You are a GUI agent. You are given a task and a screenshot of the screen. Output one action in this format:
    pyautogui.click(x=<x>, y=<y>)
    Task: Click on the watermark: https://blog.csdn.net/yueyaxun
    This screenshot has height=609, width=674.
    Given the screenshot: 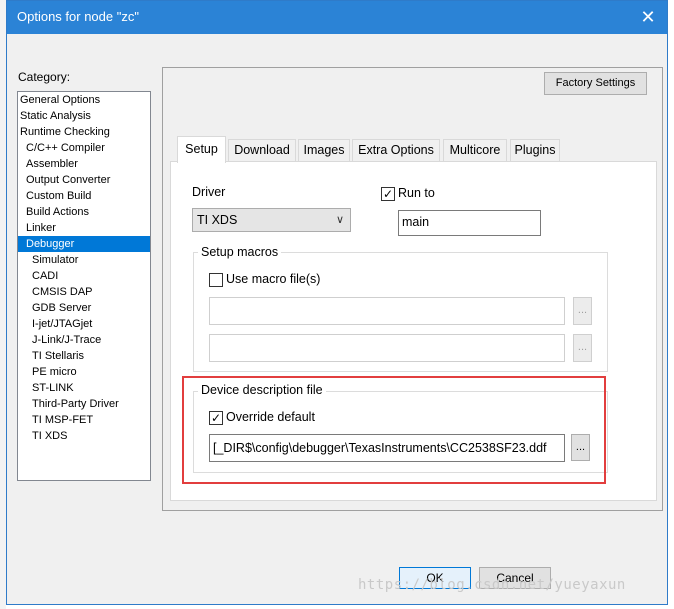 What is the action you would take?
    pyautogui.click(x=492, y=585)
    